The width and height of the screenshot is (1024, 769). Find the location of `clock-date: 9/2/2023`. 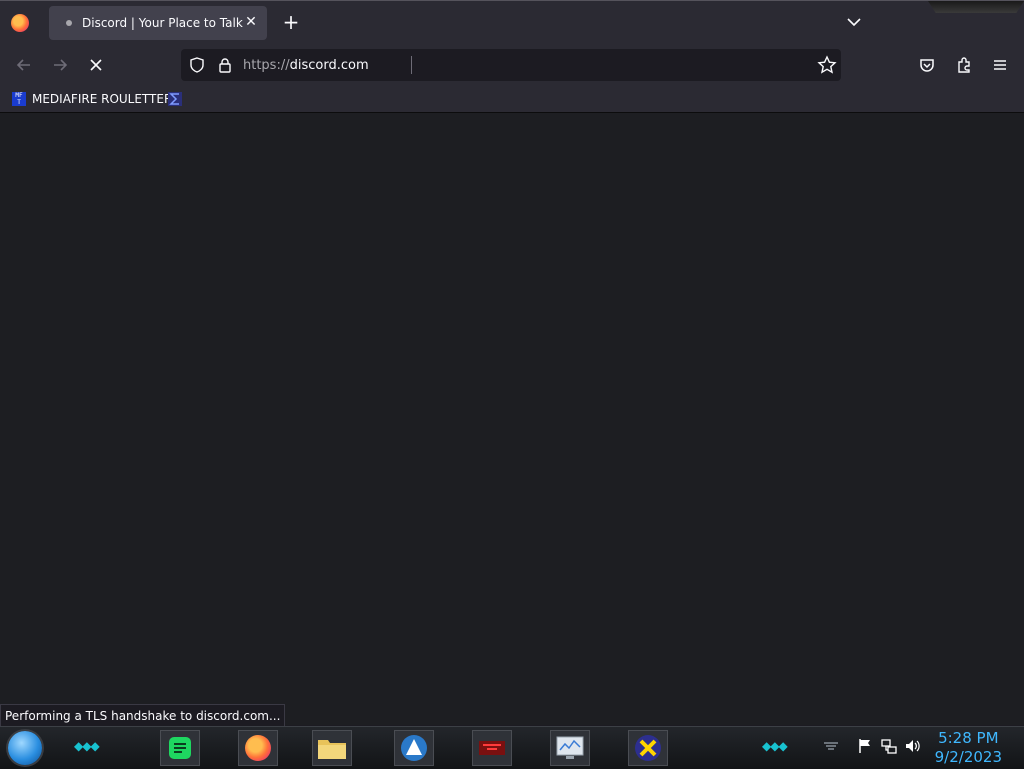

clock-date: 9/2/2023 is located at coordinates (968, 757).